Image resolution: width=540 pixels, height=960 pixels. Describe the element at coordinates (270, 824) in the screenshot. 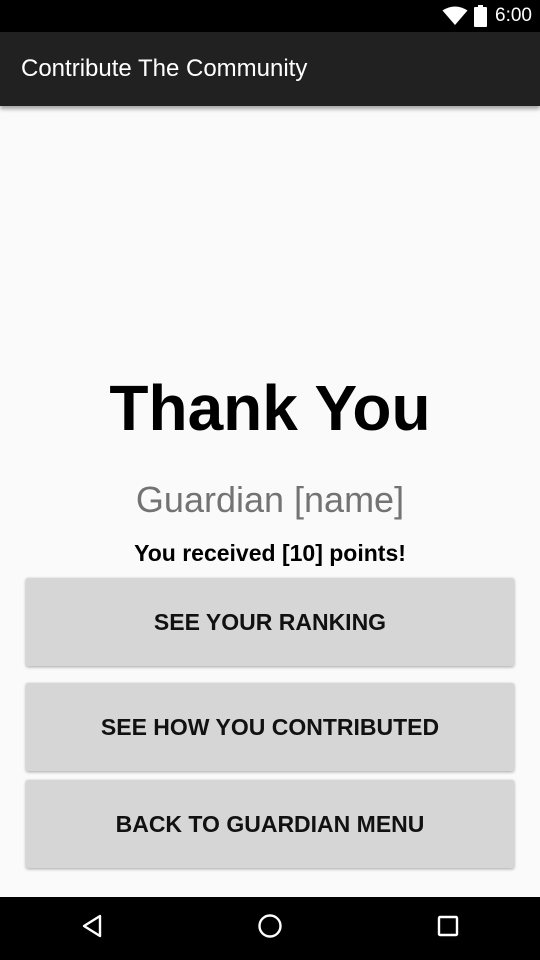

I see `back-to-menu-button: BACK TO GUARDIAN MENU` at that location.